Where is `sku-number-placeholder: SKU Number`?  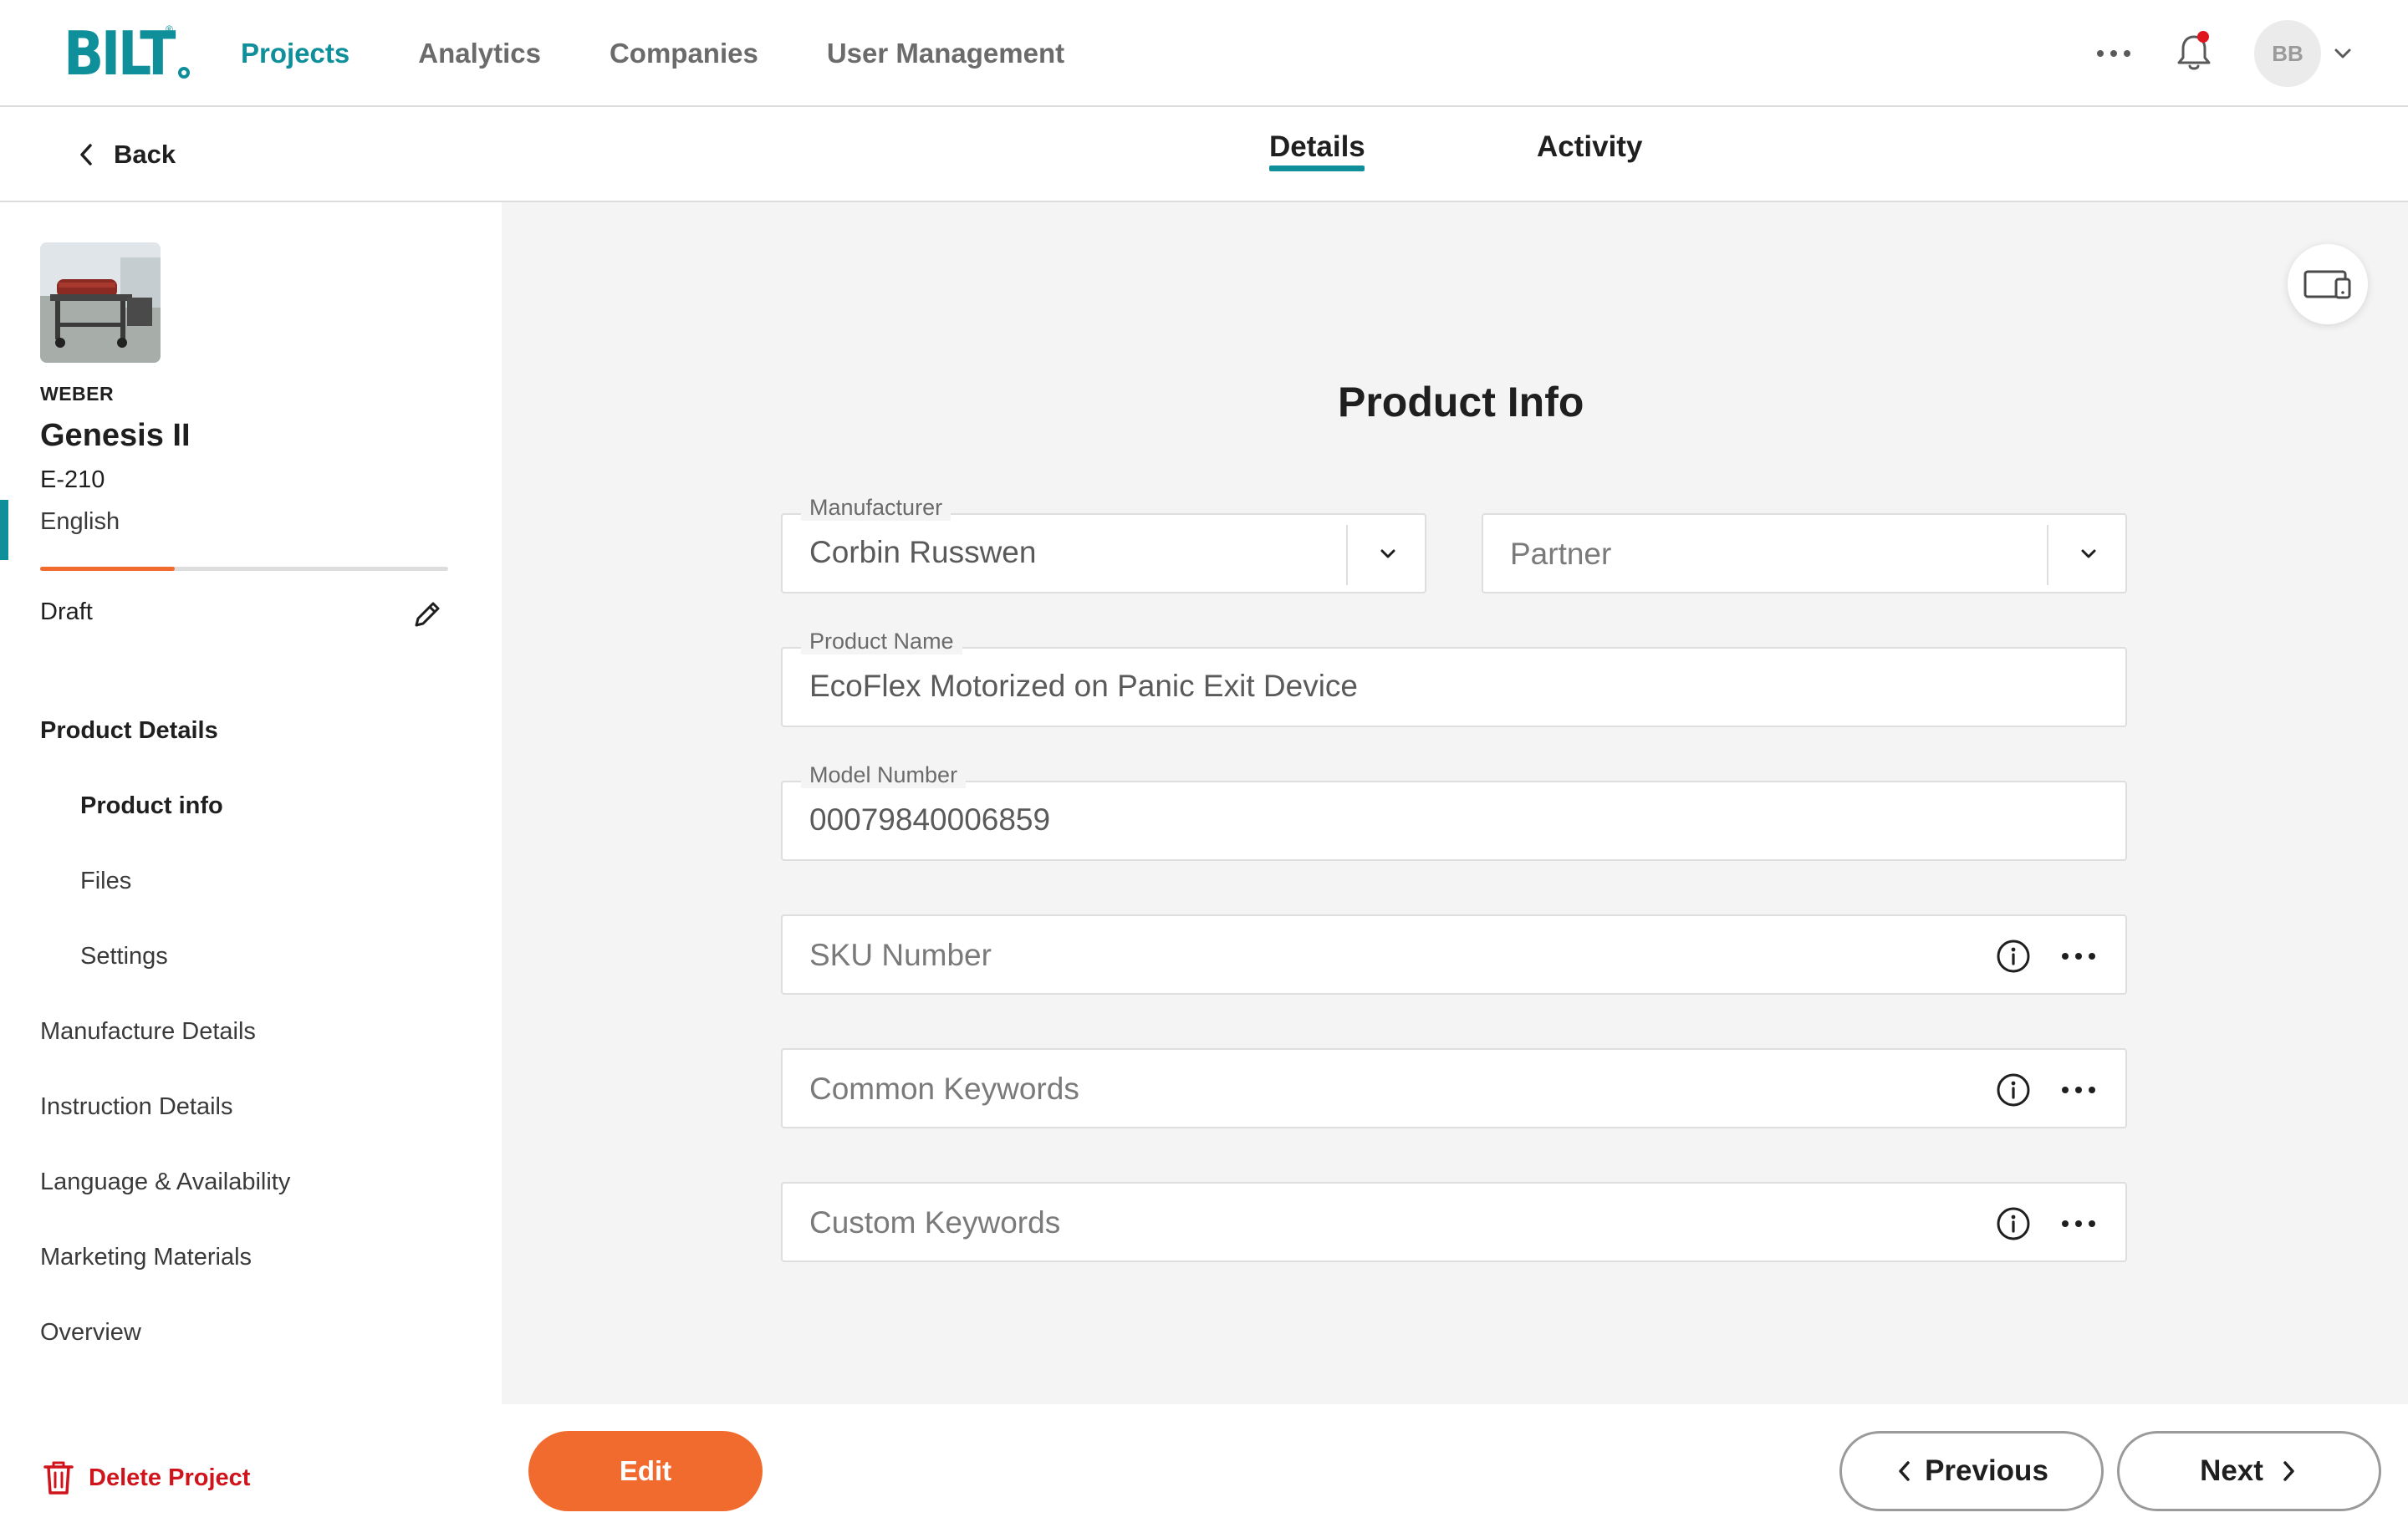
sku-number-placeholder: SKU Number is located at coordinates (900, 955).